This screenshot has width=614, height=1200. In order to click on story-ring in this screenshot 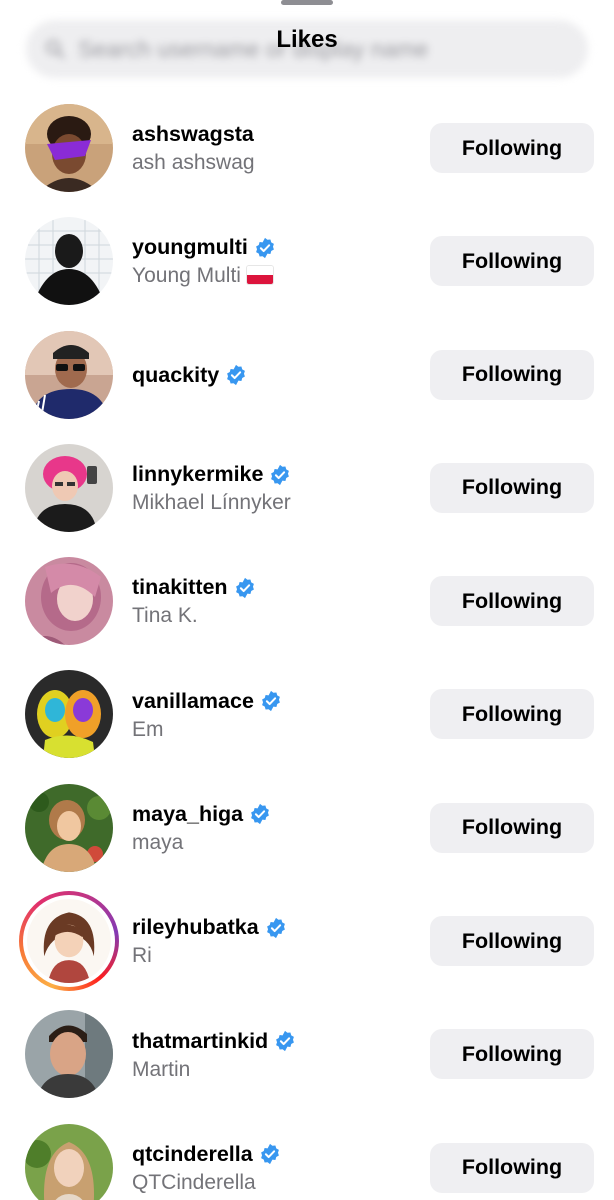, I will do `click(69, 941)`.